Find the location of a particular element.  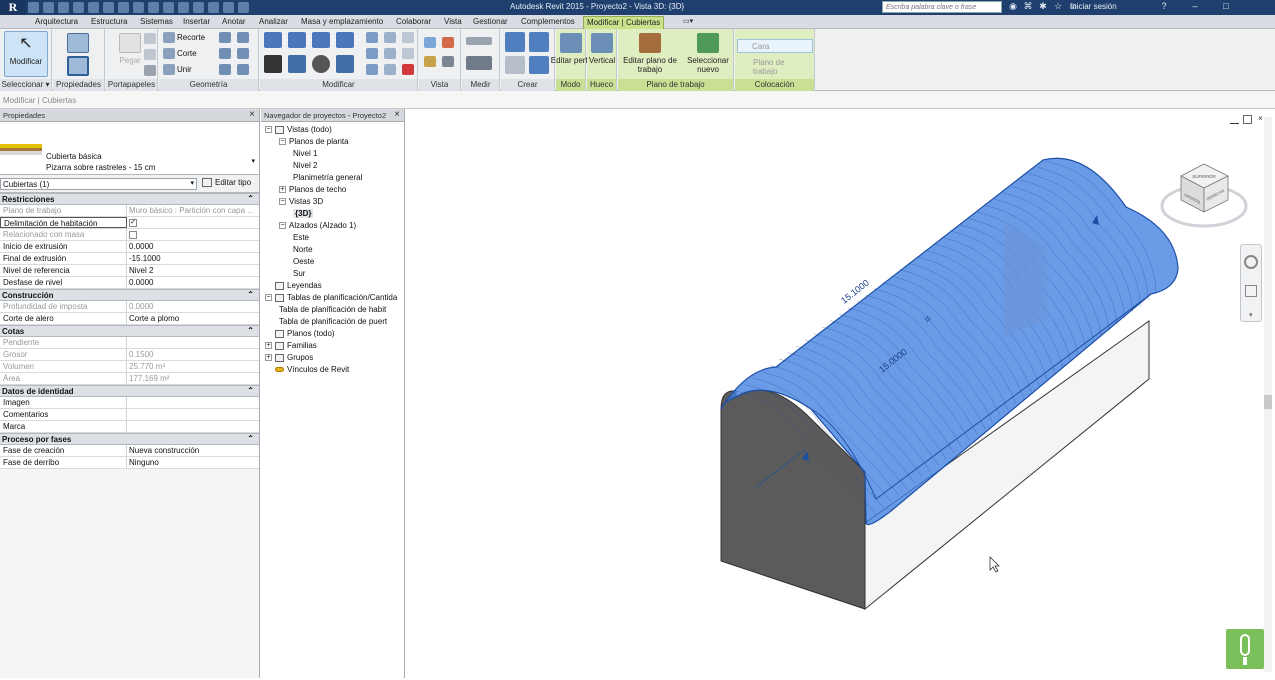

edit-type-button: Editar tipo is located at coordinates (226, 183).